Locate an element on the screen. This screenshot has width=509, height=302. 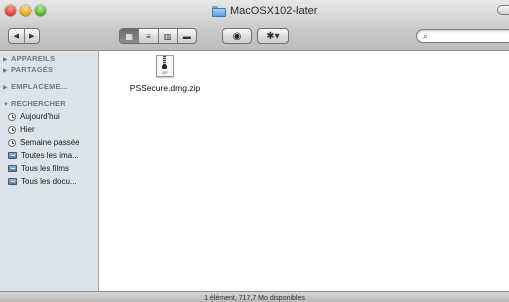
sidebar-item-all-movies: Tous les films is located at coordinates (38, 168).